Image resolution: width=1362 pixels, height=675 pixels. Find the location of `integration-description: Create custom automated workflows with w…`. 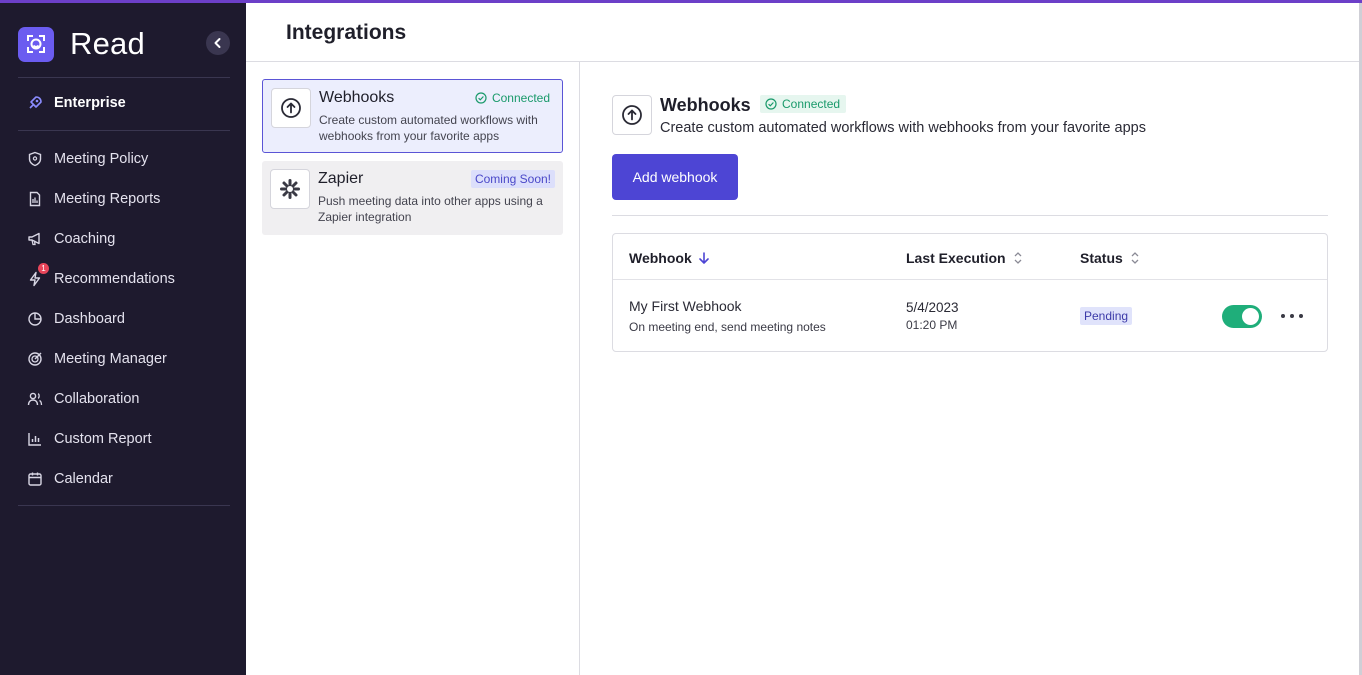

integration-description: Create custom automated workflows with w… is located at coordinates (428, 128).